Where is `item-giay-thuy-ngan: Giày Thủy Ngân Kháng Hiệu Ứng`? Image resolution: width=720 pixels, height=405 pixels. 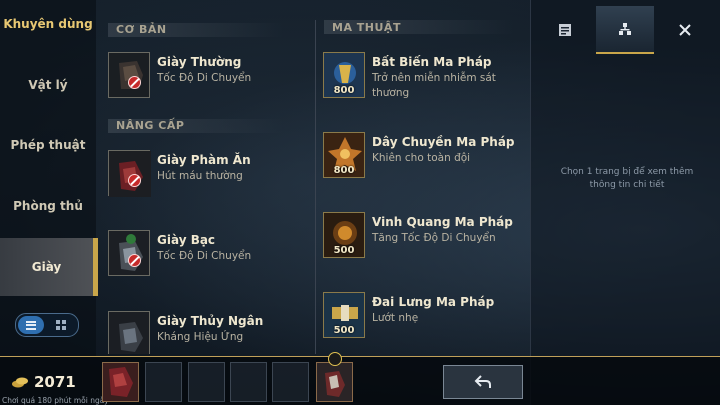
item-giay-thuy-ngan: Giày Thủy Ngân Kháng Hiệu Ứng is located at coordinates (208, 332).